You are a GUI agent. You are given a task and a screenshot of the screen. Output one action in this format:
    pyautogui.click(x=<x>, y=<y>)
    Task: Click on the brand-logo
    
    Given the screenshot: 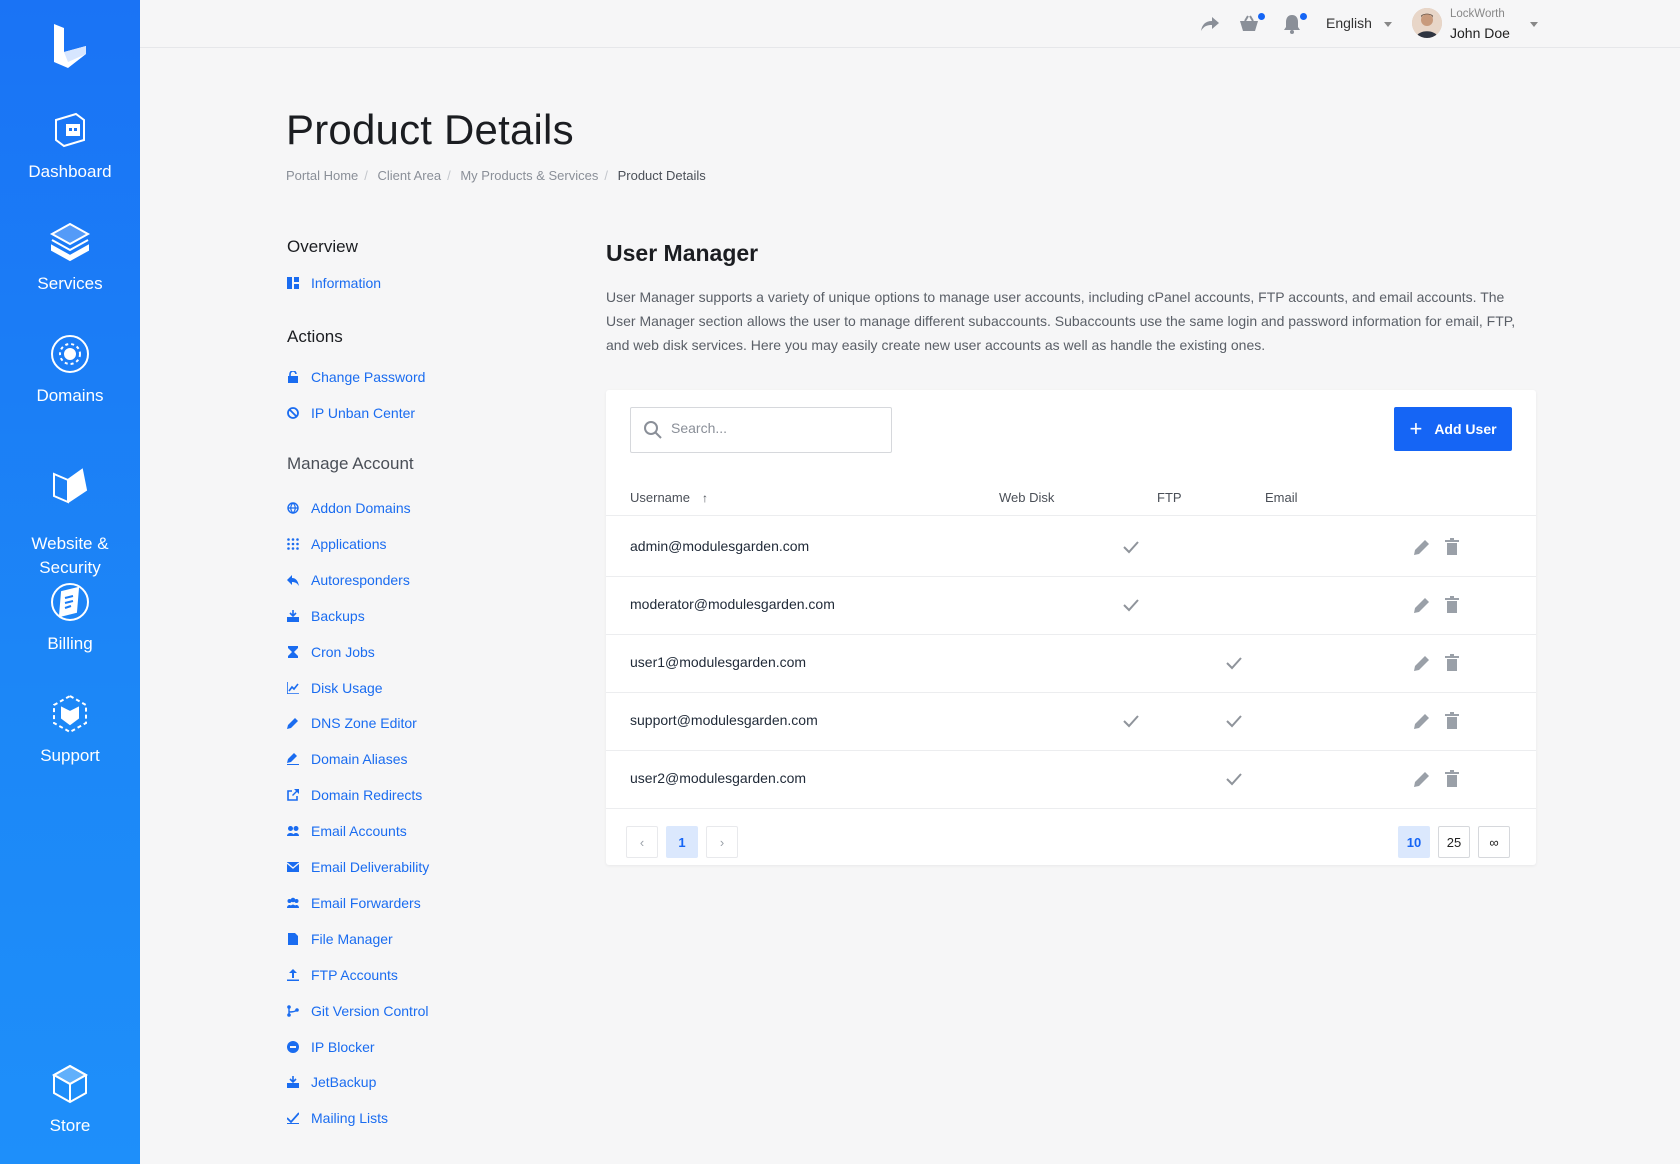 What is the action you would take?
    pyautogui.click(x=70, y=46)
    